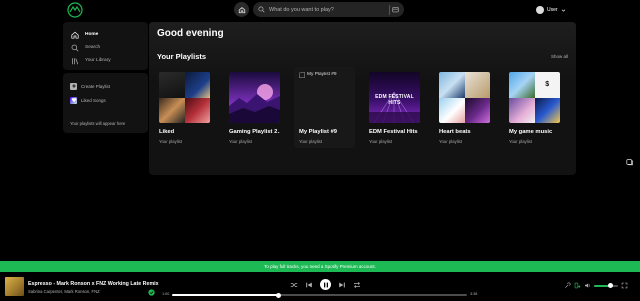 The width and height of the screenshot is (640, 301). What do you see at coordinates (75, 10) in the screenshot?
I see `app-logo-icon` at bounding box center [75, 10].